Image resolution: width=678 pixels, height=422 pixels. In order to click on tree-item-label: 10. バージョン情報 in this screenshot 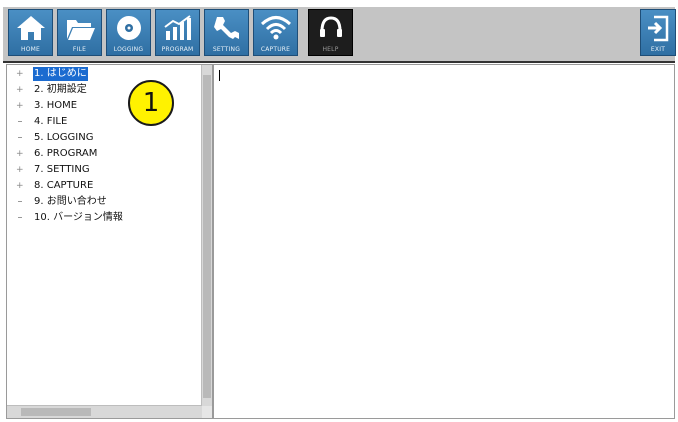, I will do `click(78, 217)`.